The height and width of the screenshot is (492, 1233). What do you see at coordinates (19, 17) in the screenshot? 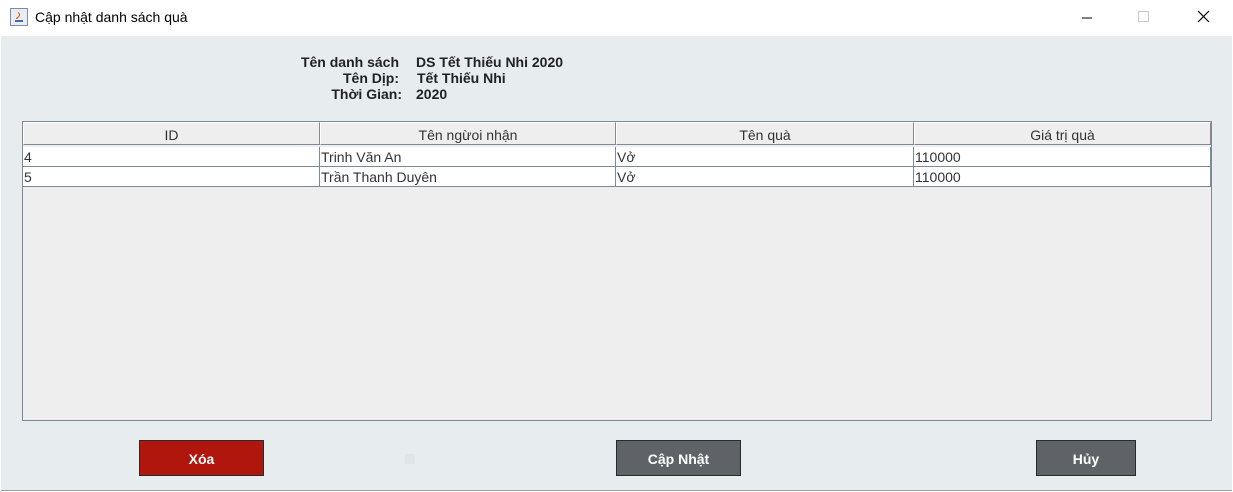
I see `java-app-icon` at bounding box center [19, 17].